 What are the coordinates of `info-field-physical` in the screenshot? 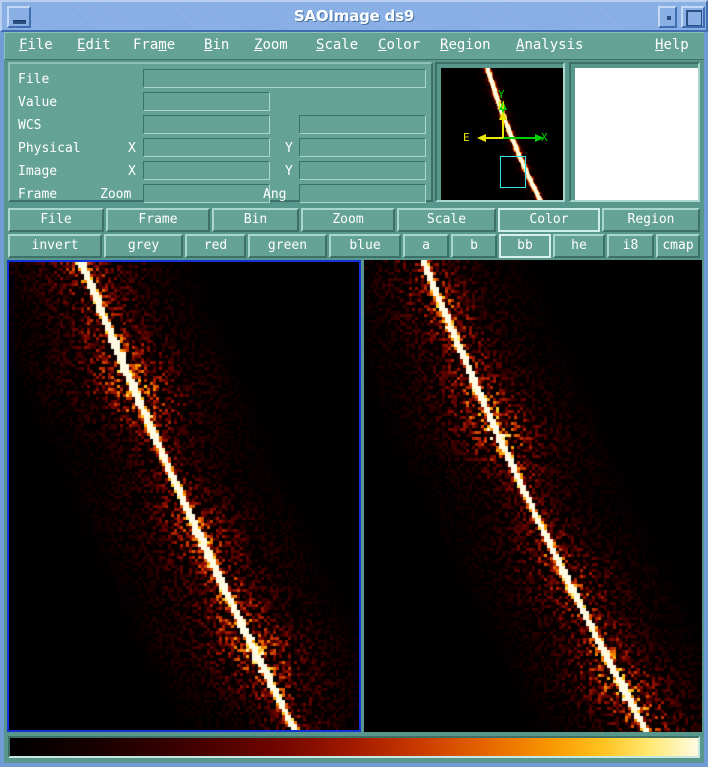 It's located at (206, 147).